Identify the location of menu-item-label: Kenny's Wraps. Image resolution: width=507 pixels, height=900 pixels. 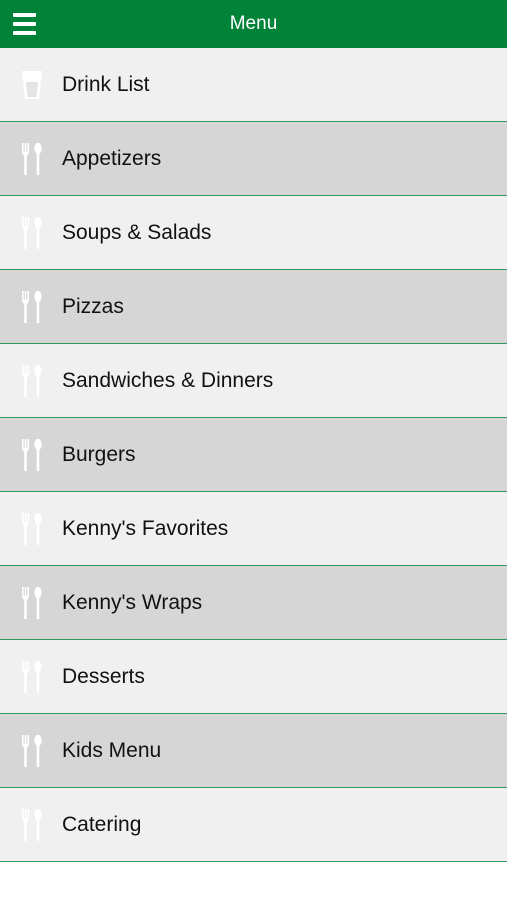
(132, 602).